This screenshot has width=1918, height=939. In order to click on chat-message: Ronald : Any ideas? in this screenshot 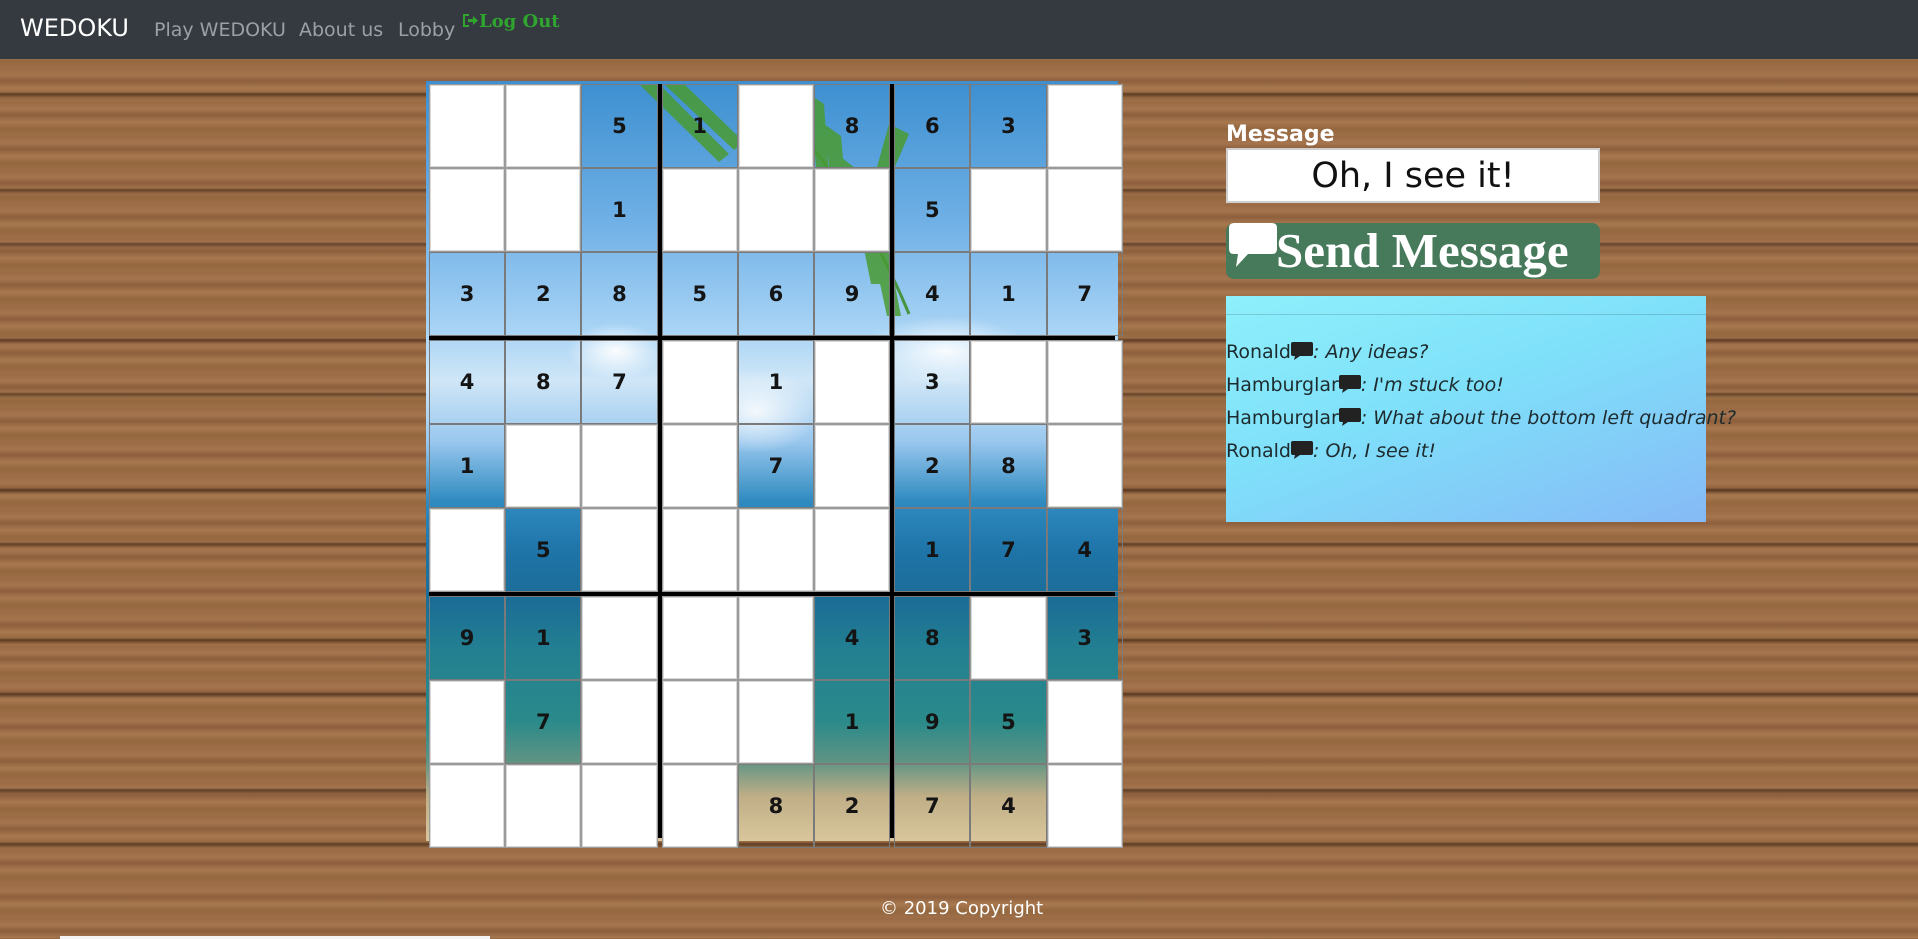, I will do `click(1466, 352)`.